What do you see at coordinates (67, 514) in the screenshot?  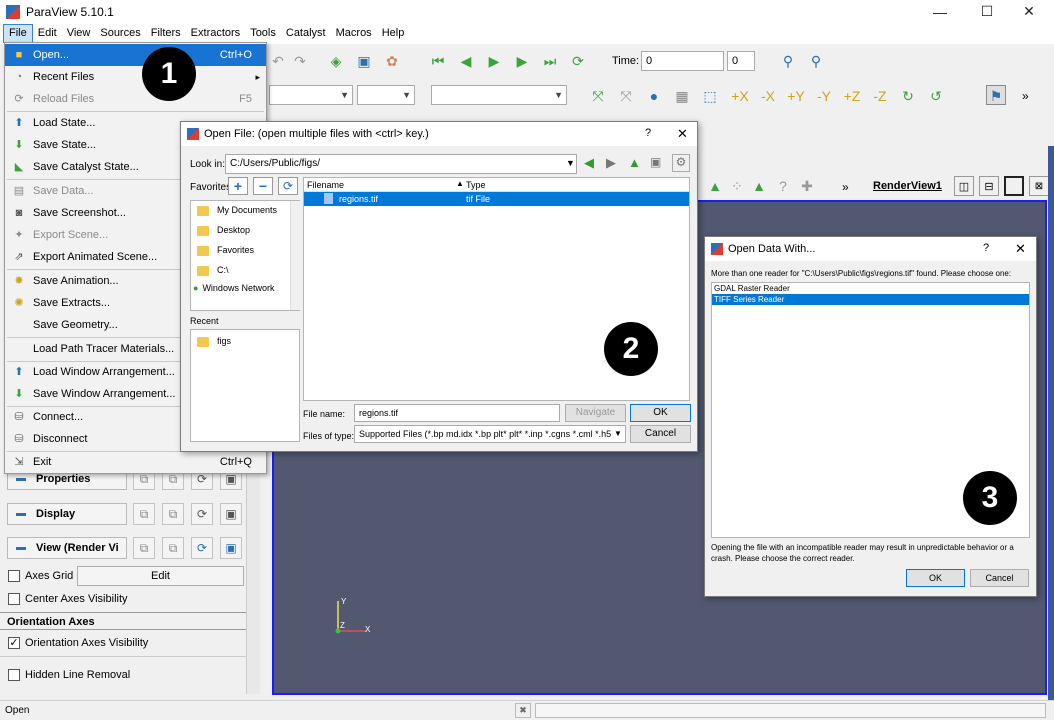 I see `display-section-button: Display` at bounding box center [67, 514].